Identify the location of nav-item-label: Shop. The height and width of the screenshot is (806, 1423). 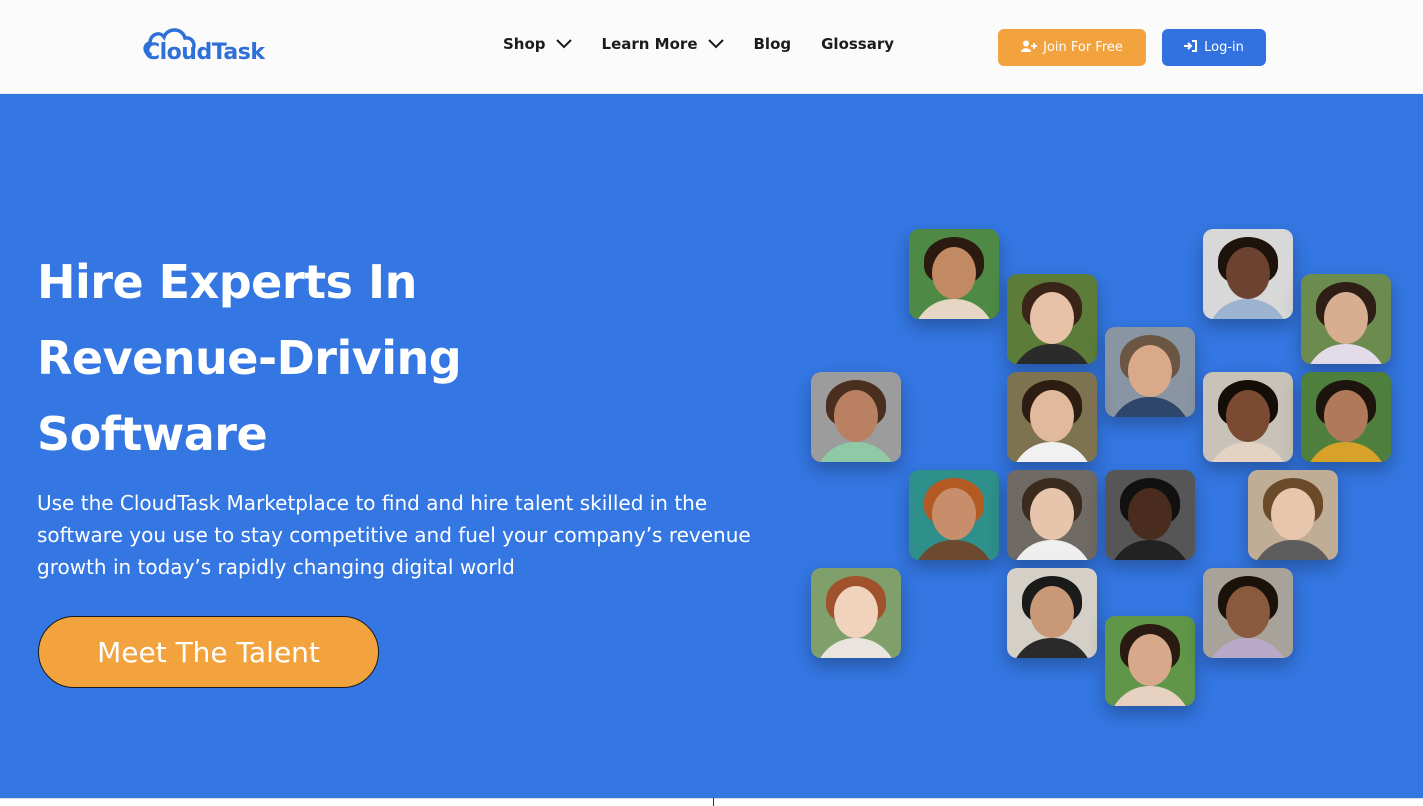
(524, 44).